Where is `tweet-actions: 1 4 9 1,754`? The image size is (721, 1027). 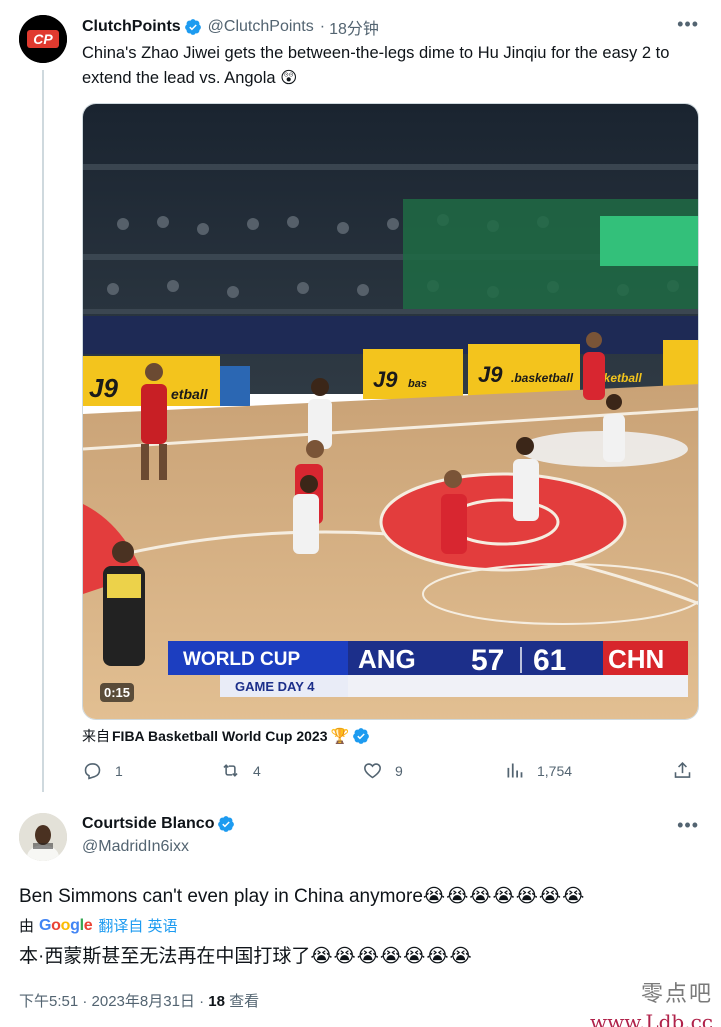 tweet-actions: 1 4 9 1,754 is located at coordinates (392, 773).